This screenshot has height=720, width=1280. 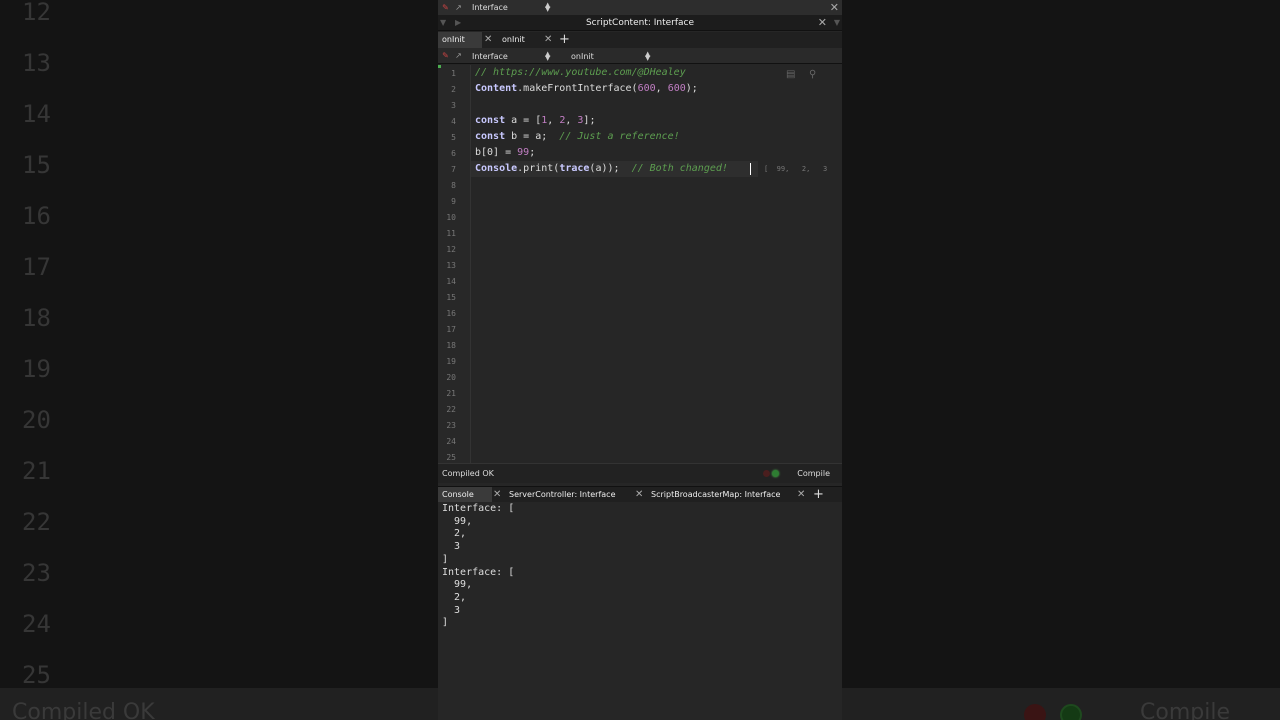 What do you see at coordinates (570, 495) in the screenshot?
I see `tab-server-controller: ServerController: Interface` at bounding box center [570, 495].